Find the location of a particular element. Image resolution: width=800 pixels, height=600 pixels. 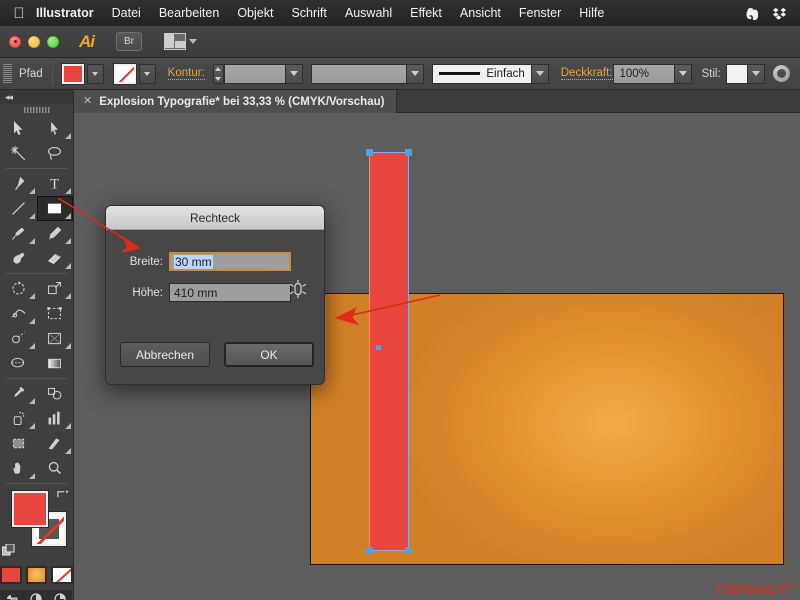

stroke-swatch-dropdown is located at coordinates (147, 73).